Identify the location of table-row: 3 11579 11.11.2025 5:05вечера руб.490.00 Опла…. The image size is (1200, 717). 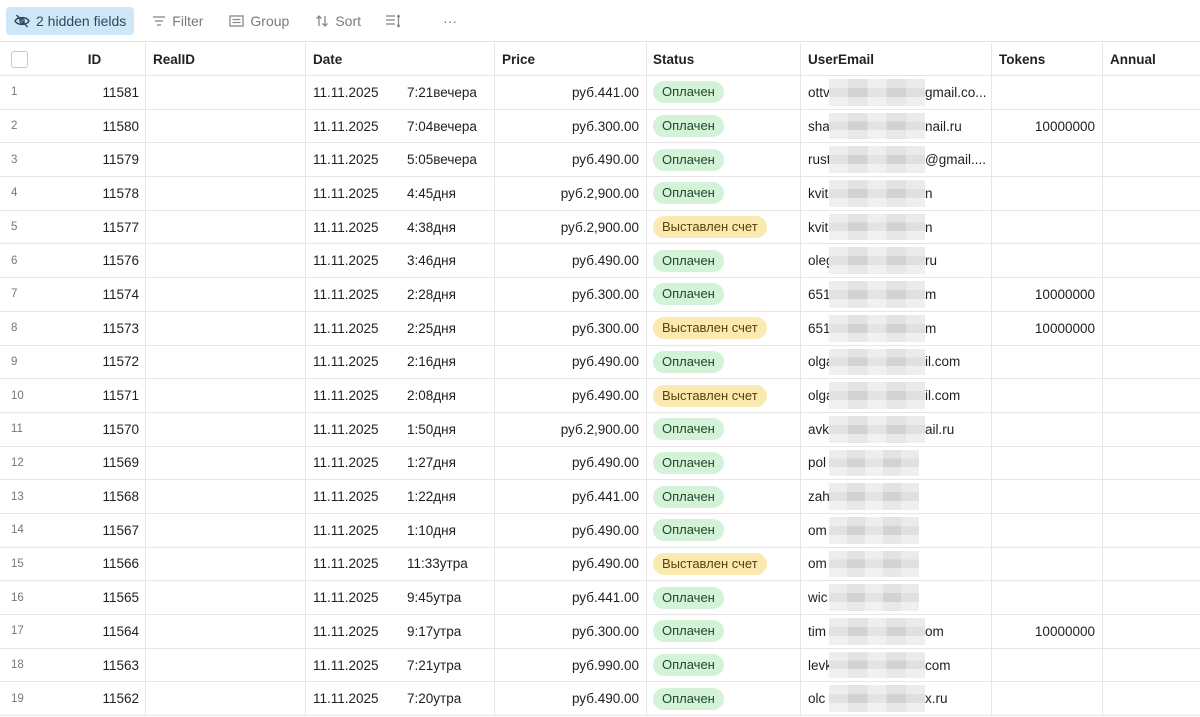
(600, 160).